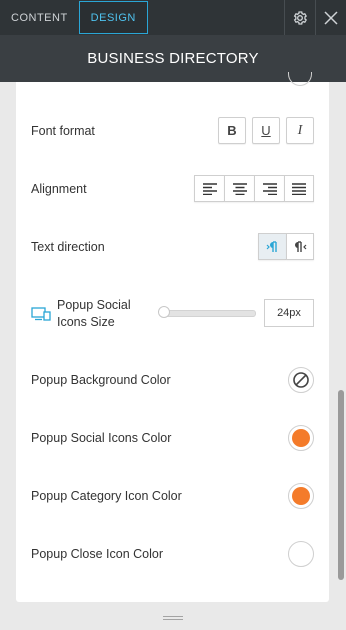 Image resolution: width=346 pixels, height=630 pixels. I want to click on settings-button, so click(299, 17).